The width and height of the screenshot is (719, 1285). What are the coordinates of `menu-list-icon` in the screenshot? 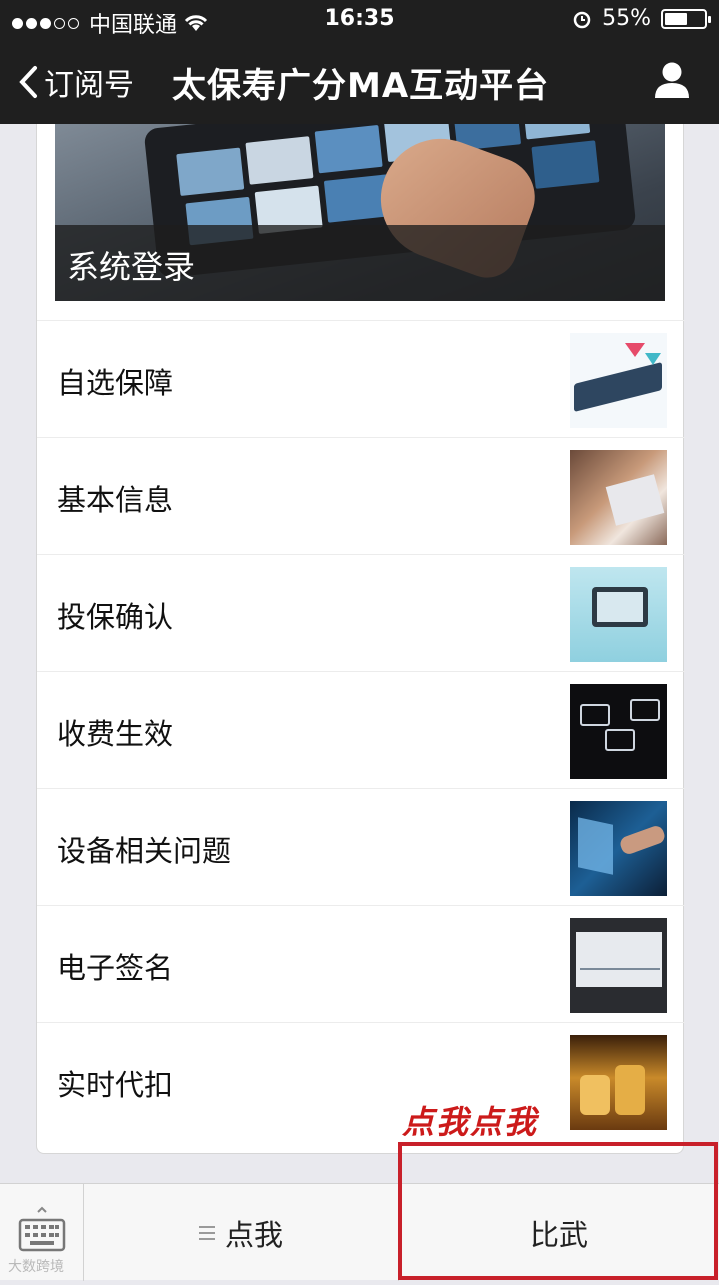 It's located at (206, 1232).